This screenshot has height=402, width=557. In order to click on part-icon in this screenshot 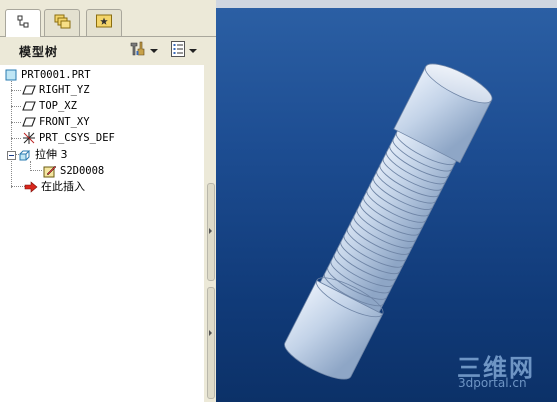, I will do `click(11, 75)`.